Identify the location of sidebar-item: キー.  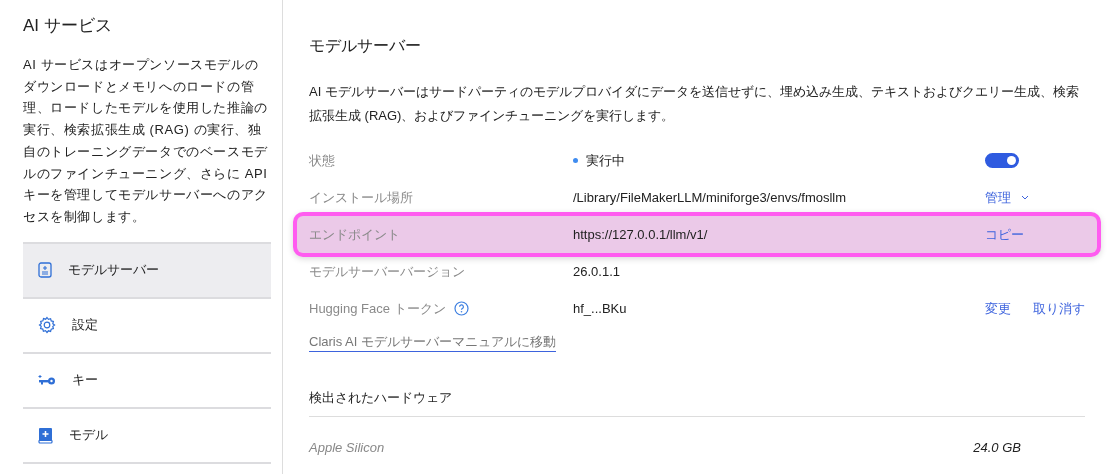
(147, 381).